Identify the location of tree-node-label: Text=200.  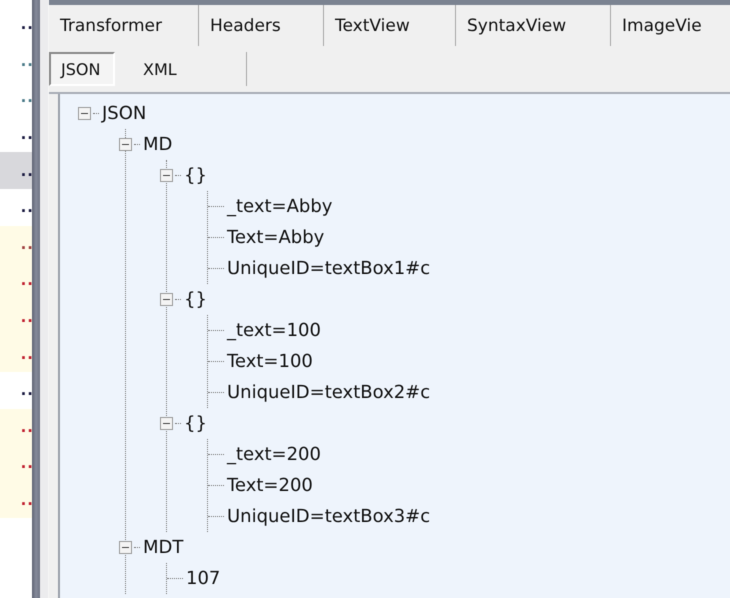
(270, 485).